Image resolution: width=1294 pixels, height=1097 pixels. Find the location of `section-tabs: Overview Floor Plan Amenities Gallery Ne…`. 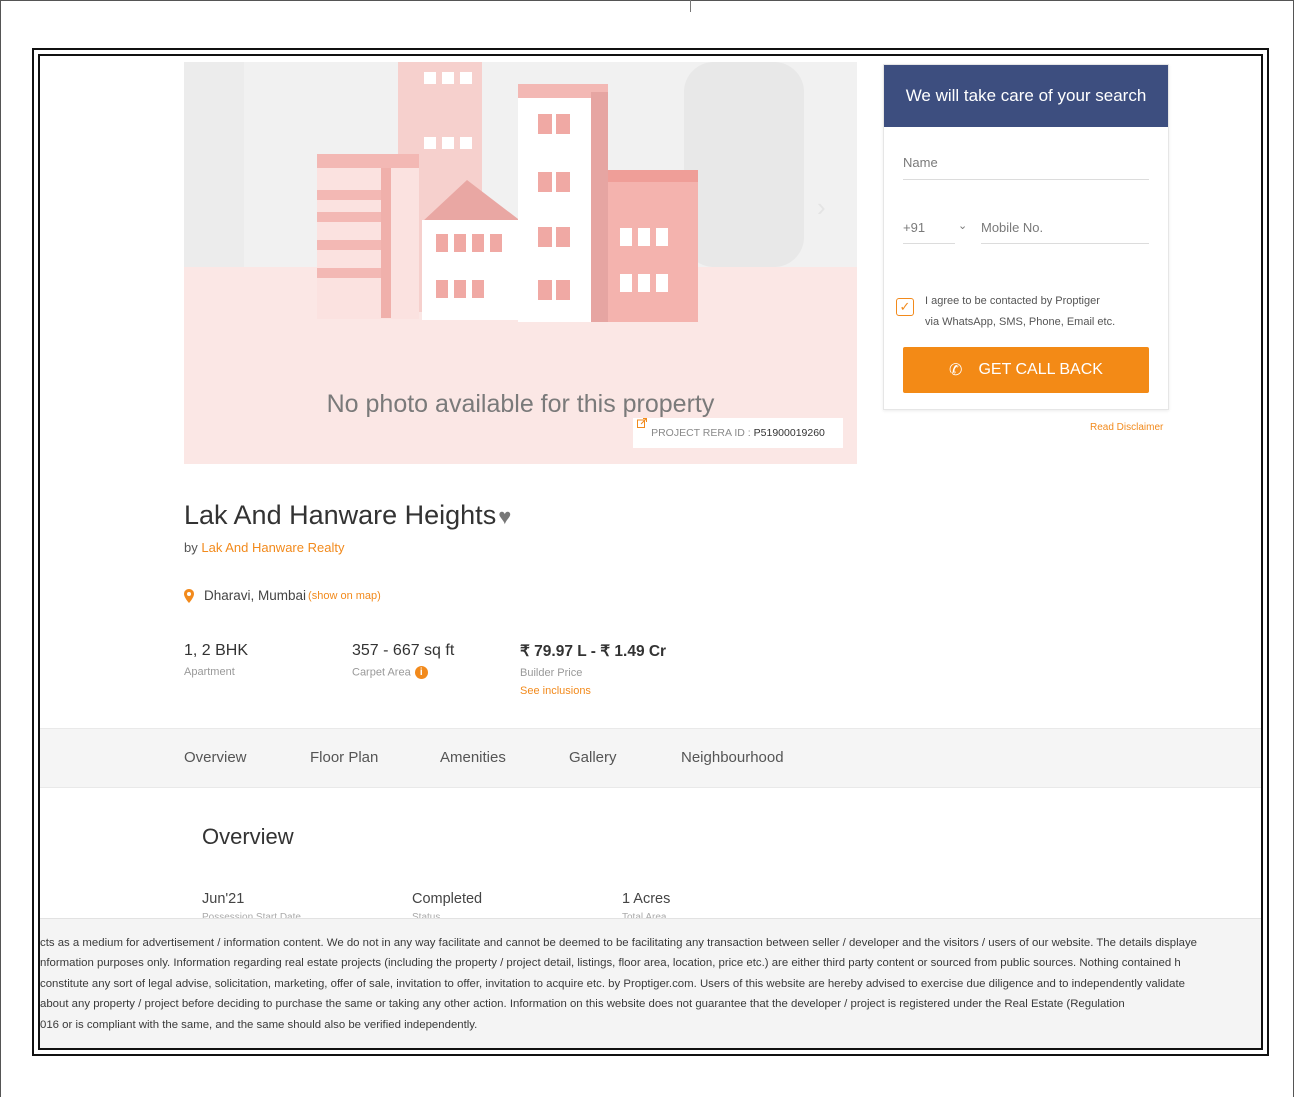

section-tabs: Overview Floor Plan Amenities Gallery Ne… is located at coordinates (650, 758).